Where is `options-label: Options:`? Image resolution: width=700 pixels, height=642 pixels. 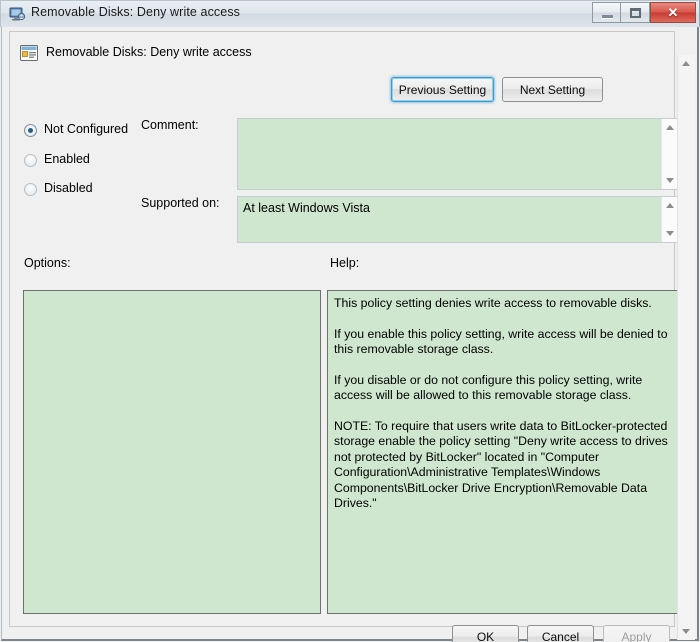 options-label: Options: is located at coordinates (47, 263).